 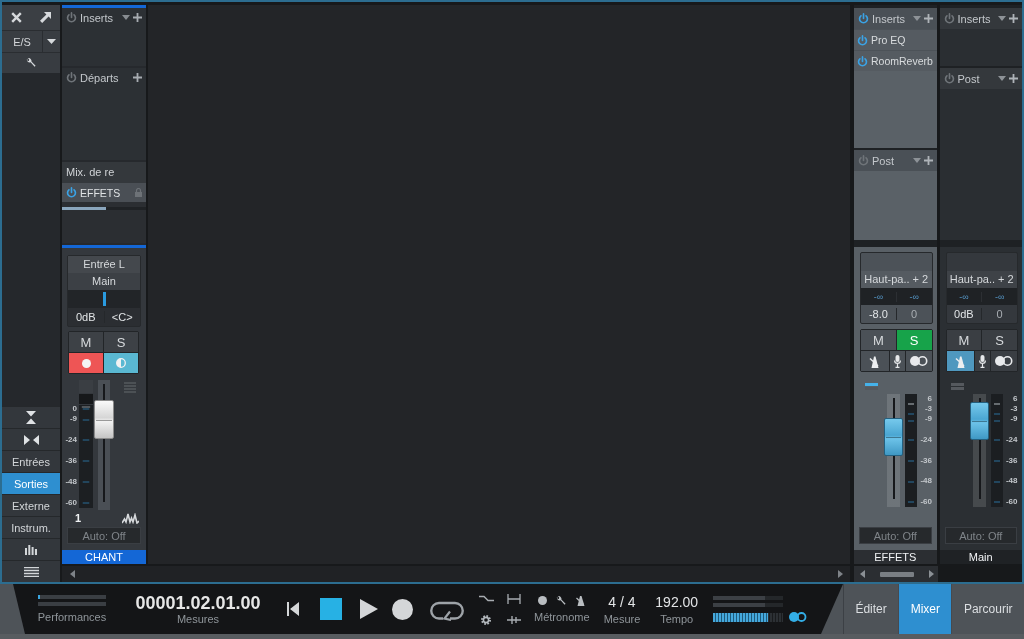 I want to click on sync-toggle, so click(x=798, y=616).